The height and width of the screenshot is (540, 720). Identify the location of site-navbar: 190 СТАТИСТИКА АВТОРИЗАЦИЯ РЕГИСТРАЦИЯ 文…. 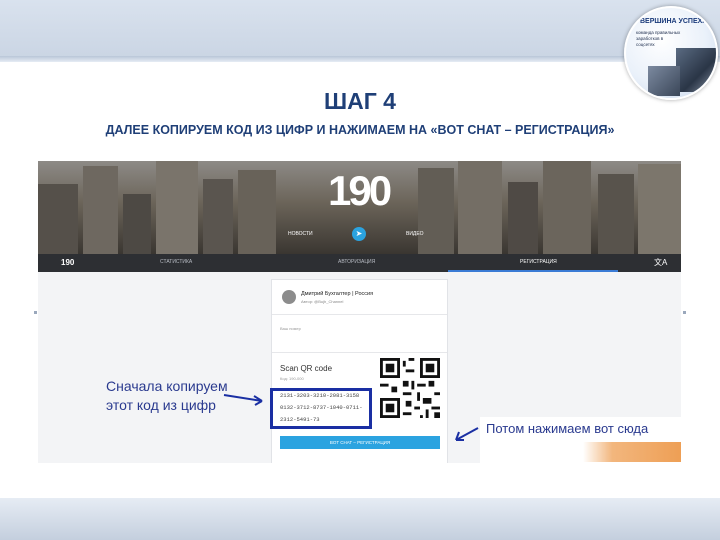
(359, 263).